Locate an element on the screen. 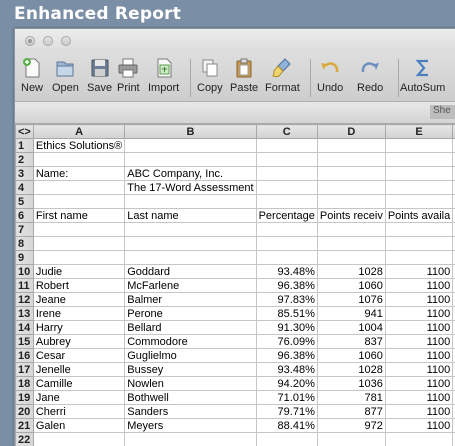 This screenshot has width=455, height=446. import-button: Import is located at coordinates (163, 75).